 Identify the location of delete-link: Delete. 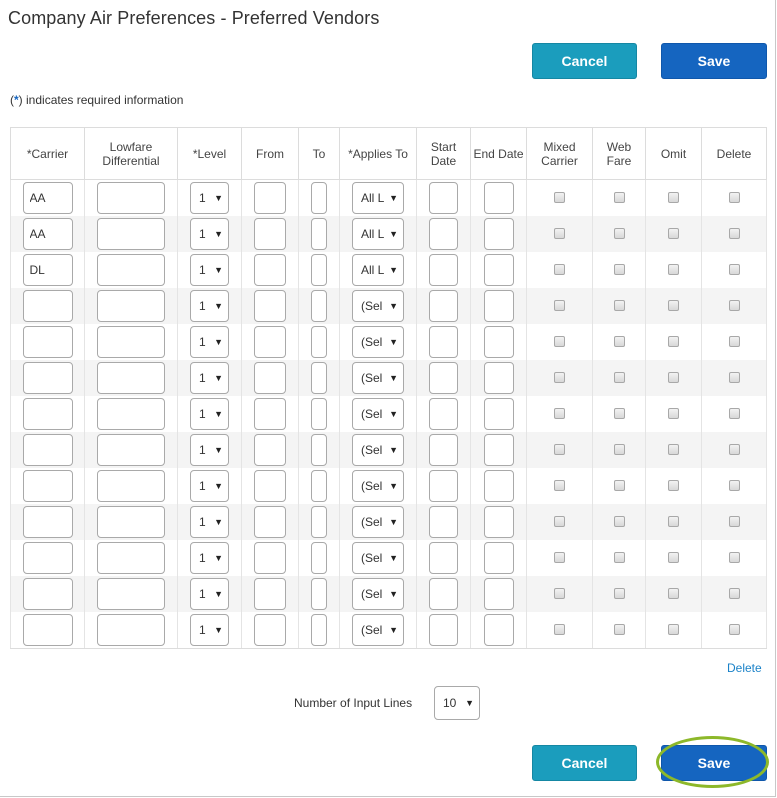
(744, 668).